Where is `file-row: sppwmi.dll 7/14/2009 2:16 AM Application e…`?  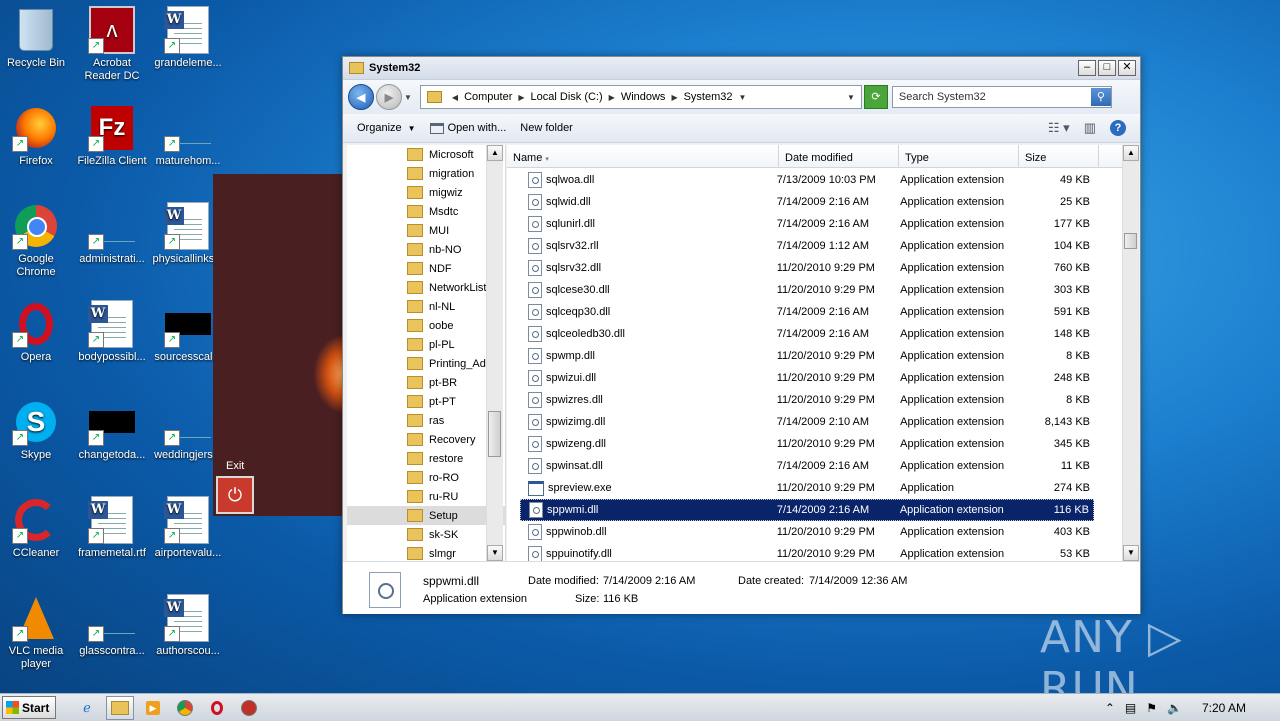
file-row: sppwmi.dll 7/14/2009 2:16 AM Application e… is located at coordinates (807, 510).